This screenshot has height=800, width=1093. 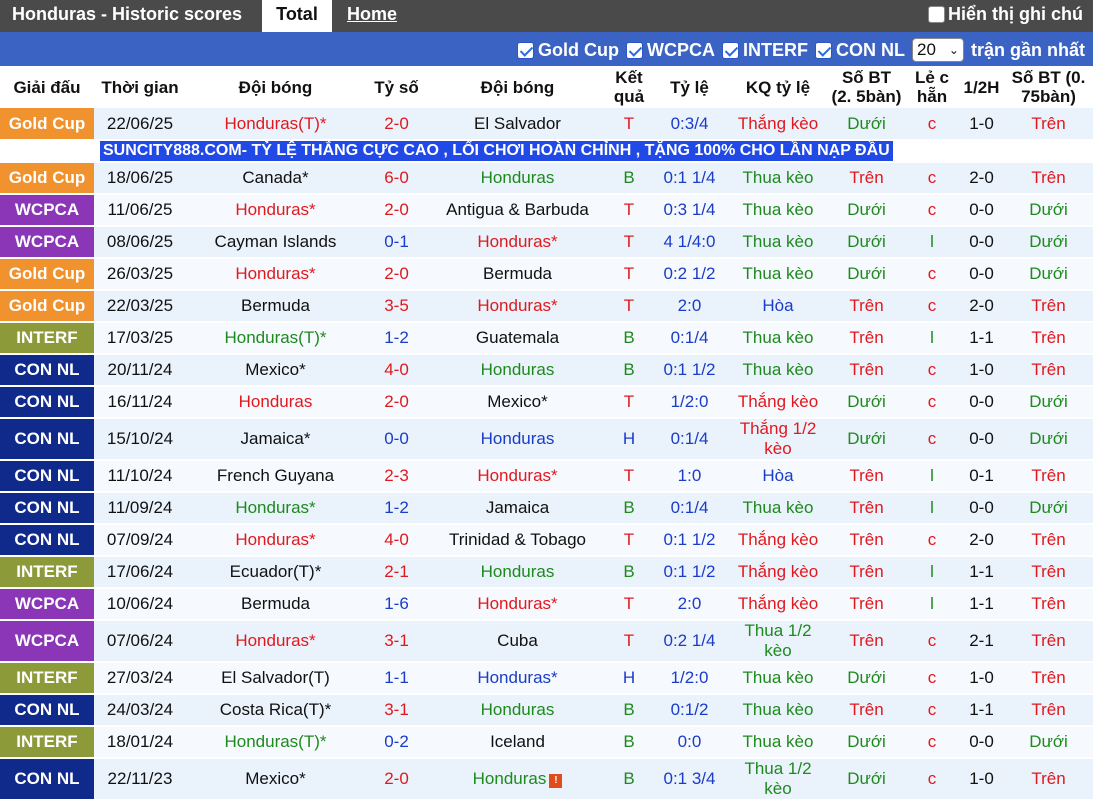 What do you see at coordinates (517, 742) in the screenshot?
I see `away-team-cell: Iceland` at bounding box center [517, 742].